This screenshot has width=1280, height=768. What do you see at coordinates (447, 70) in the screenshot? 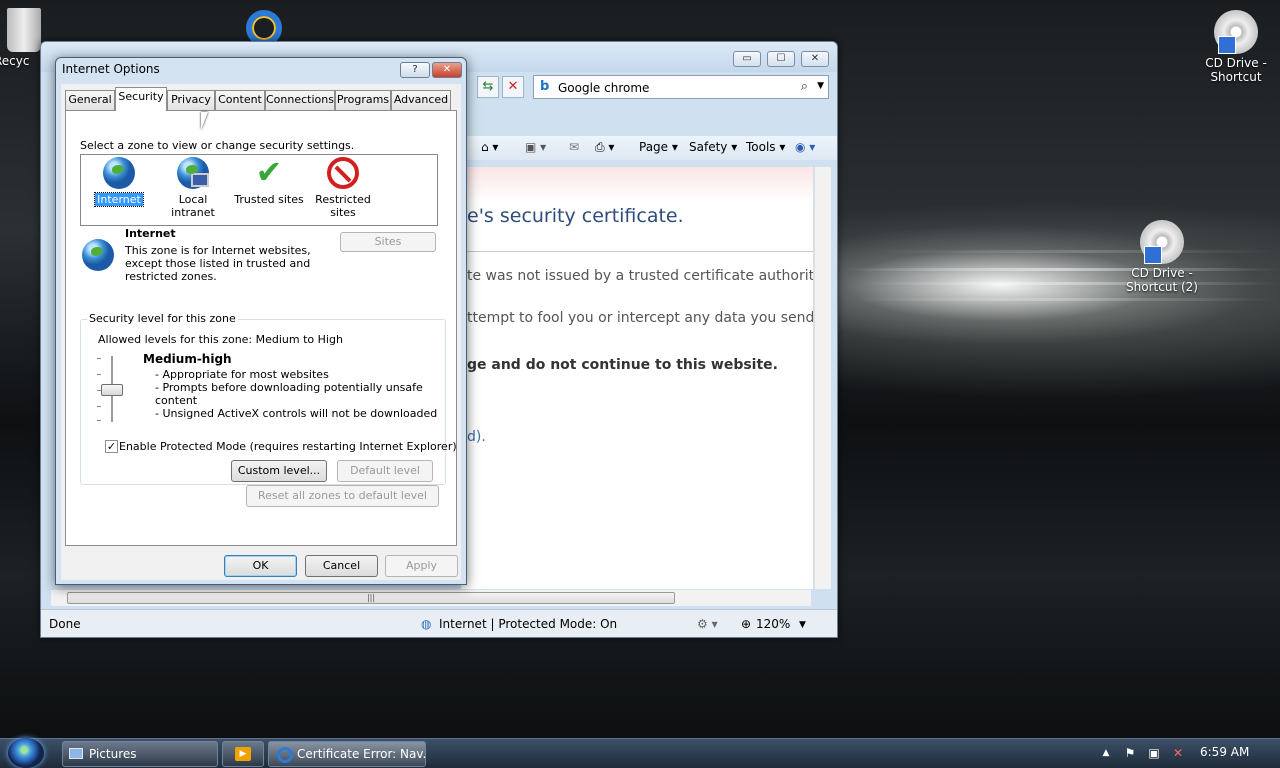
I see `close-button: ✕` at bounding box center [447, 70].